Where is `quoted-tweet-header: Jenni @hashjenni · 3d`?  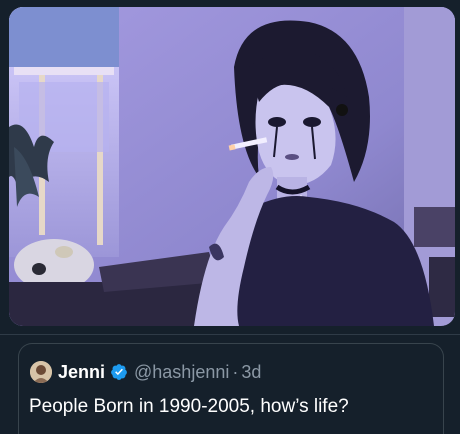 quoted-tweet-header: Jenni @hashjenni · 3d is located at coordinates (145, 372).